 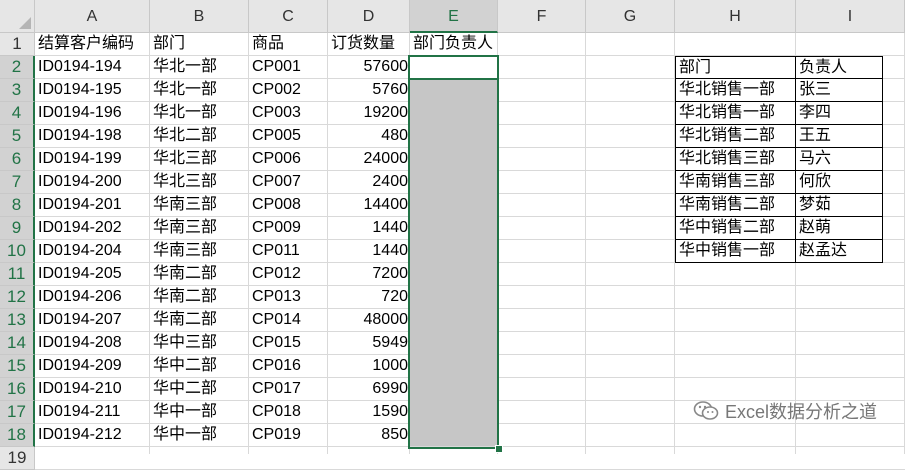 I want to click on header-cell-e: 部门负责人, so click(x=454, y=44).